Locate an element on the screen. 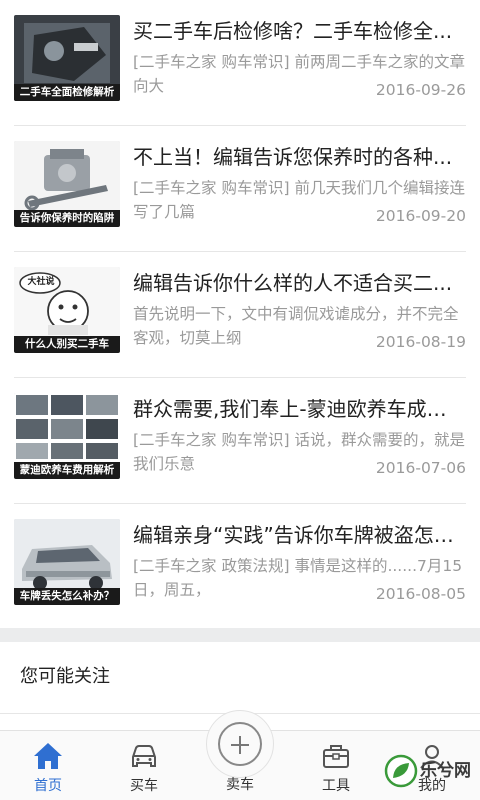 This screenshot has height=800, width=480. article-date: 2016-08-05 is located at coordinates (417, 594).